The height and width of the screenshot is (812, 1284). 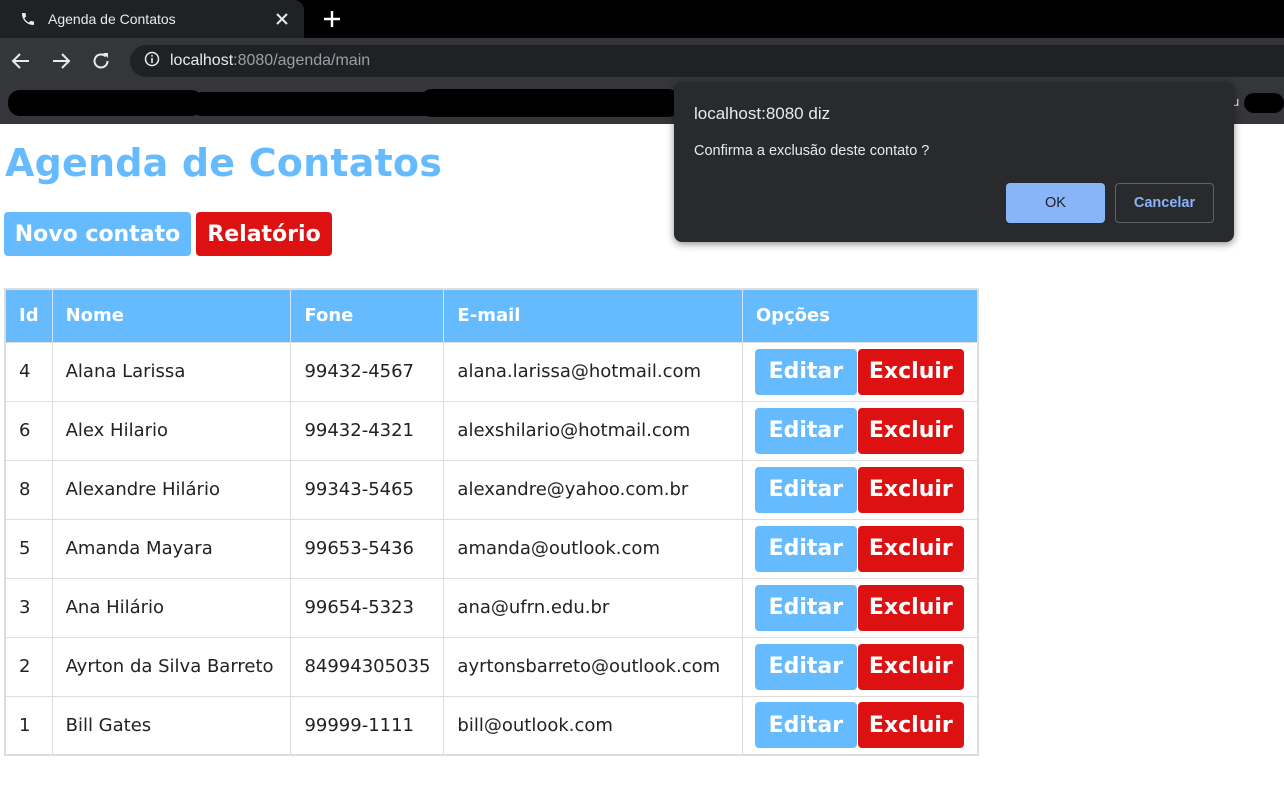 What do you see at coordinates (112, 19) in the screenshot?
I see `tab-title: Agenda de Contatos` at bounding box center [112, 19].